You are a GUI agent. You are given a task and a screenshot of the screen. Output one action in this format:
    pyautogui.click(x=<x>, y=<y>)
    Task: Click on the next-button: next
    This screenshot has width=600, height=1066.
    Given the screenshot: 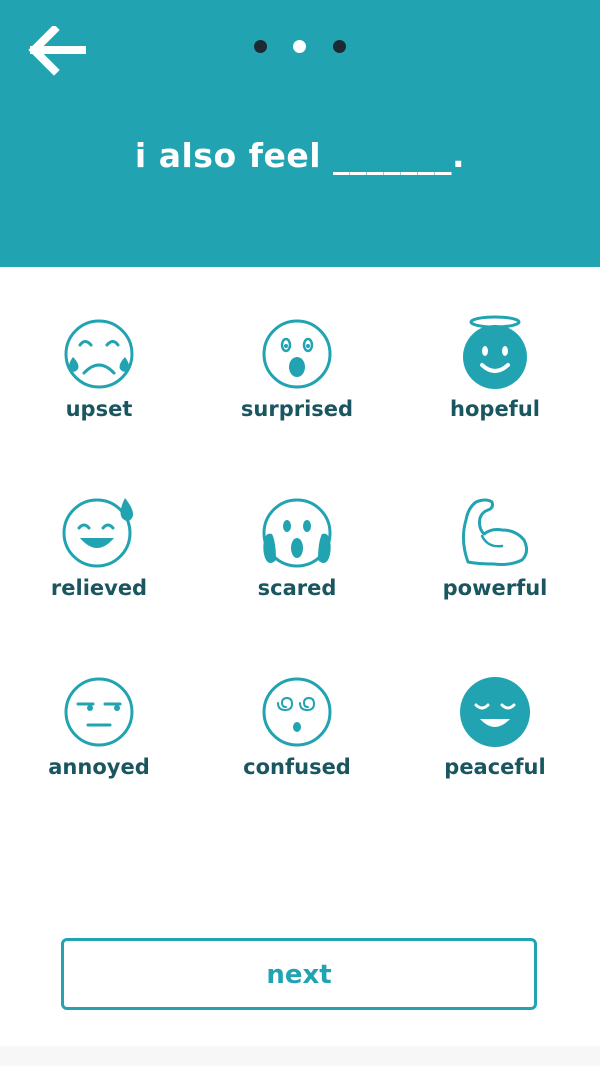 What is the action you would take?
    pyautogui.click(x=299, y=974)
    